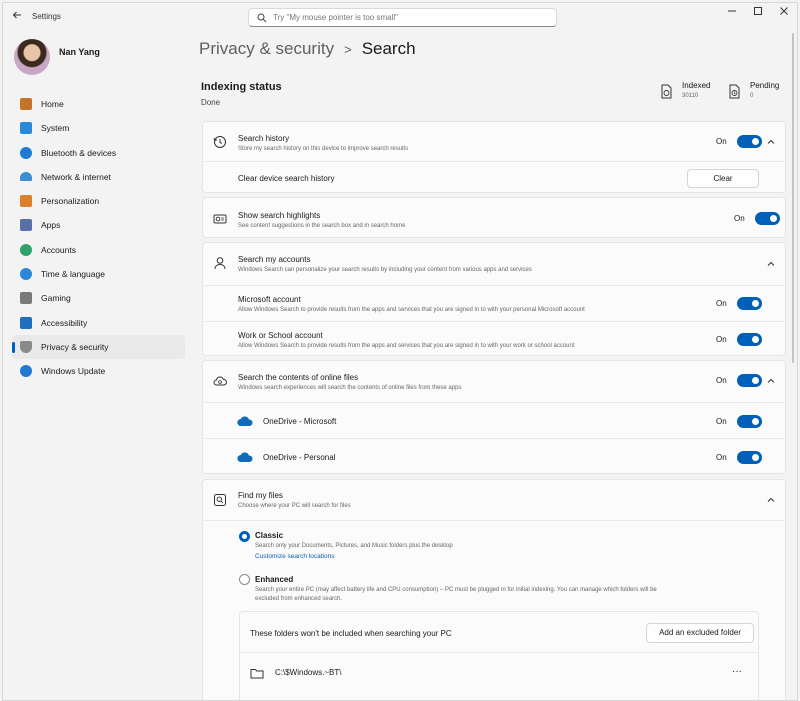 The height and width of the screenshot is (701, 800). I want to click on onedrive-microsoft-toggle, so click(749, 421).